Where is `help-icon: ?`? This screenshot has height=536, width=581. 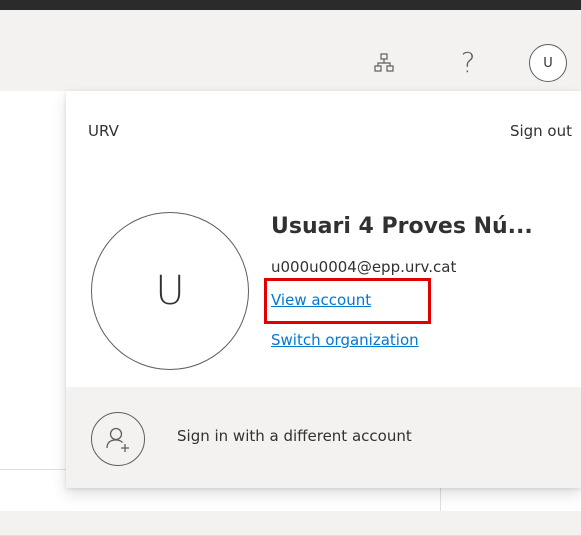
help-icon: ? is located at coordinates (468, 62).